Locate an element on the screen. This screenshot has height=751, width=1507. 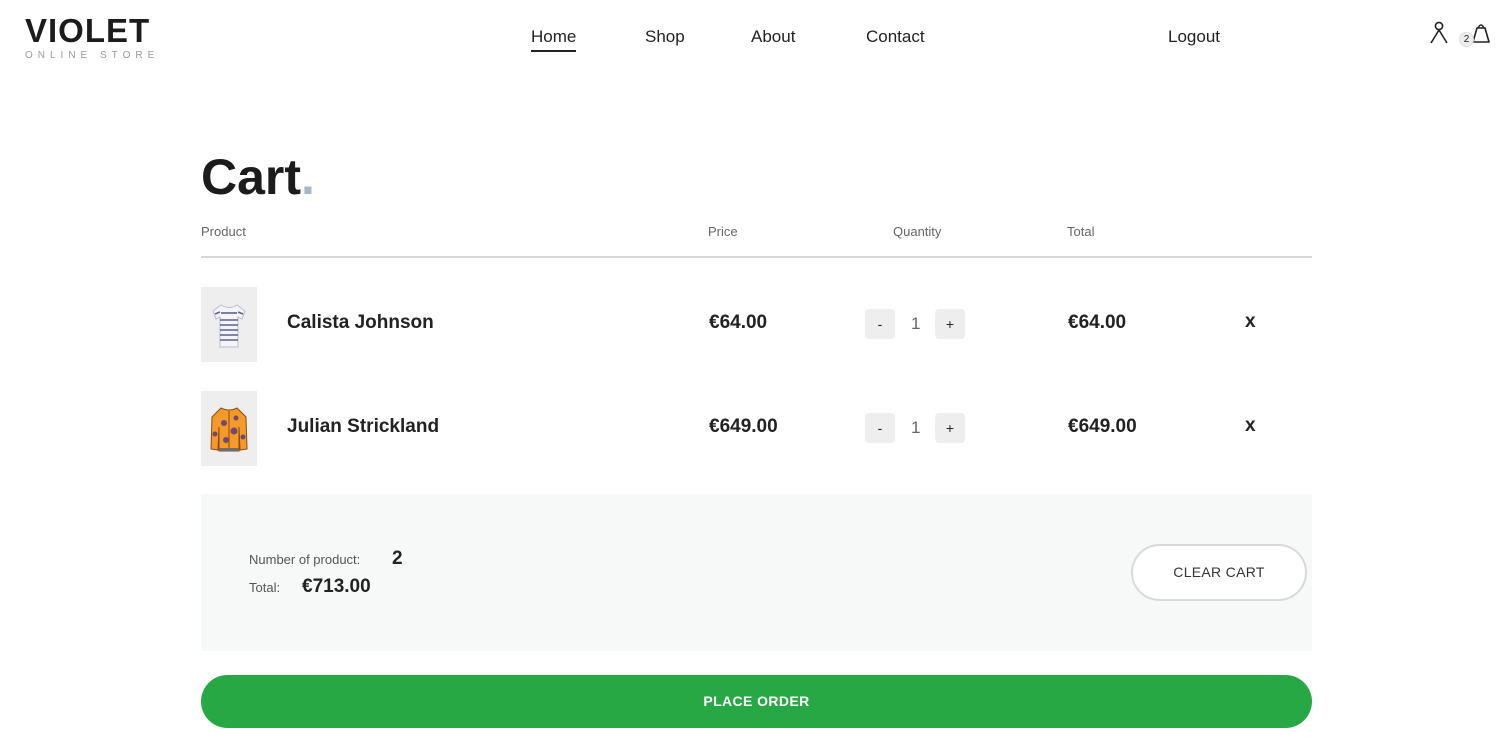
product-name: Calista Johnson is located at coordinates (360, 323).